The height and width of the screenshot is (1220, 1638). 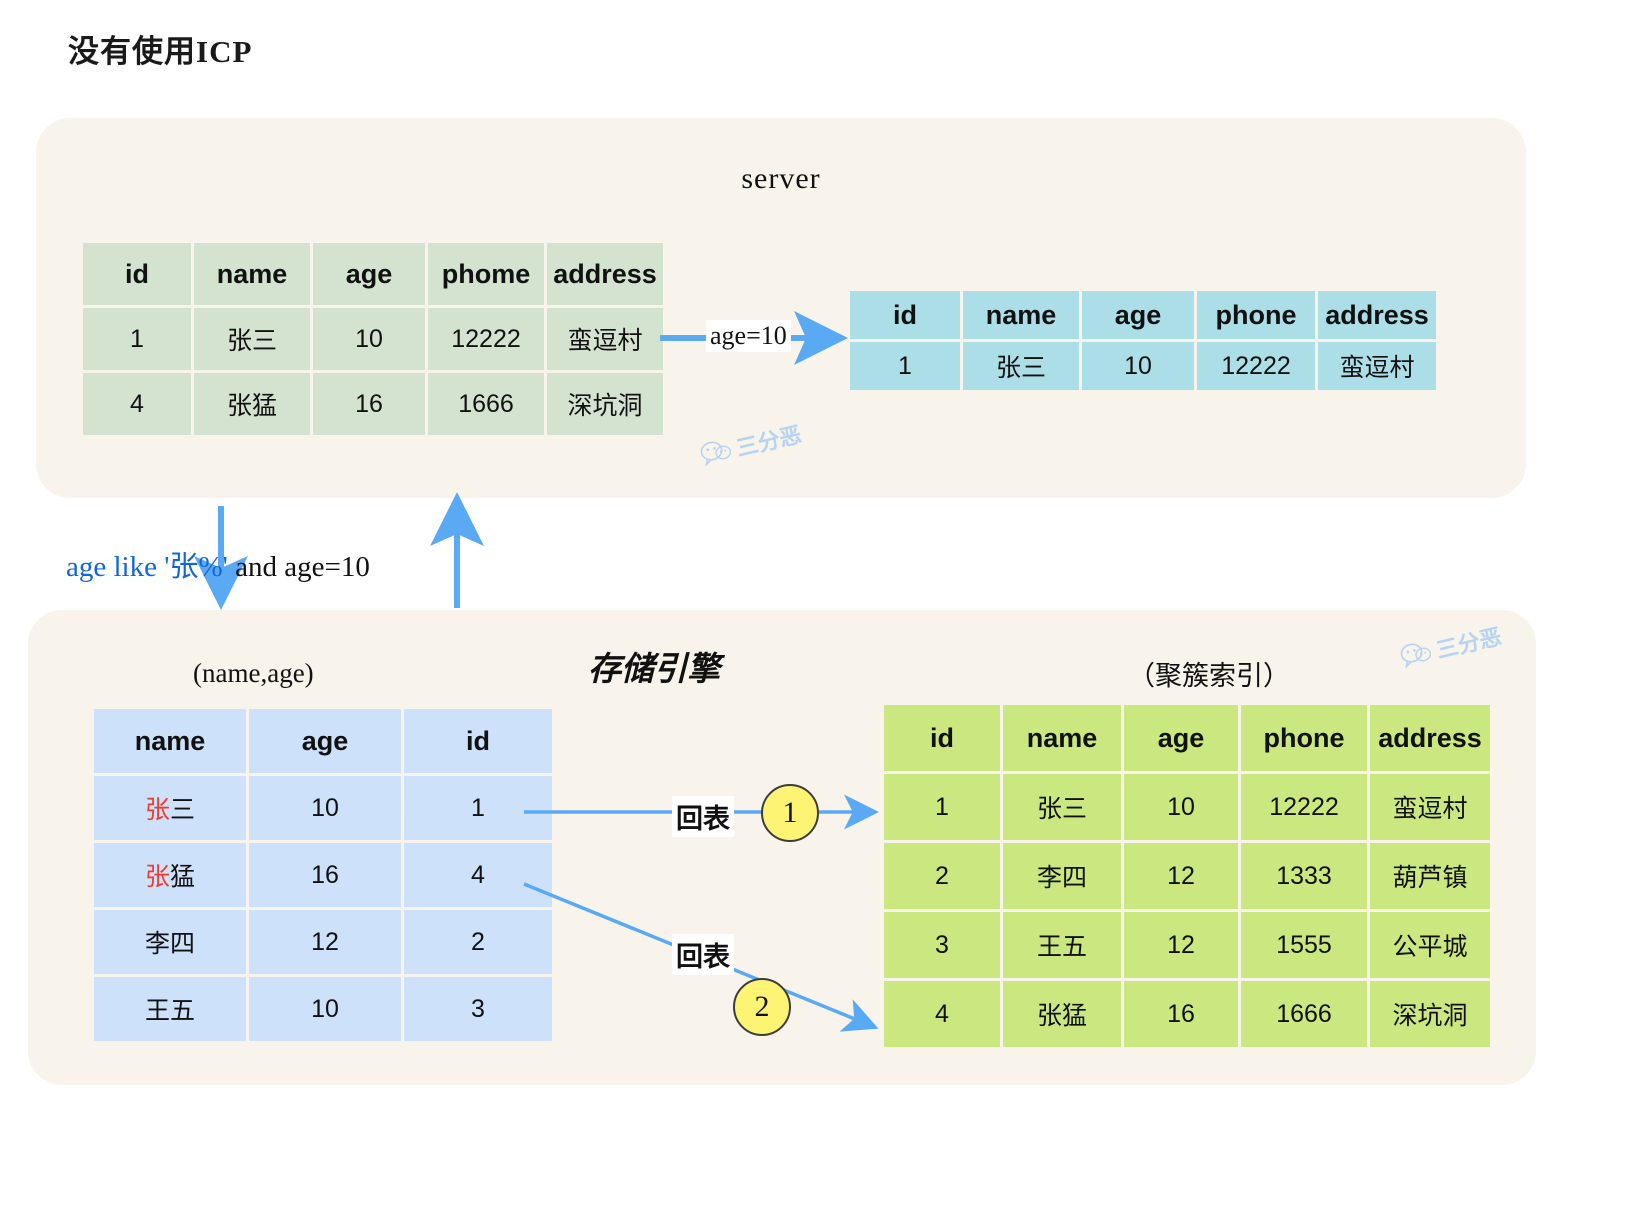 I want to click on page-title: 没有使用ICP, so click(x=160, y=51).